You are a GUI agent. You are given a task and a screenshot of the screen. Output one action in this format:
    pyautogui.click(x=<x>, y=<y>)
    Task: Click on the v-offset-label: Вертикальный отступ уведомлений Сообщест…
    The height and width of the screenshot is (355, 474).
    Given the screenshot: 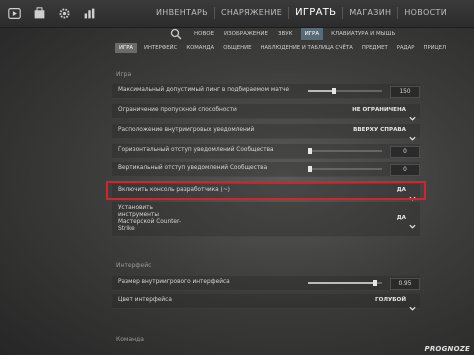 What is the action you would take?
    pyautogui.click(x=193, y=168)
    